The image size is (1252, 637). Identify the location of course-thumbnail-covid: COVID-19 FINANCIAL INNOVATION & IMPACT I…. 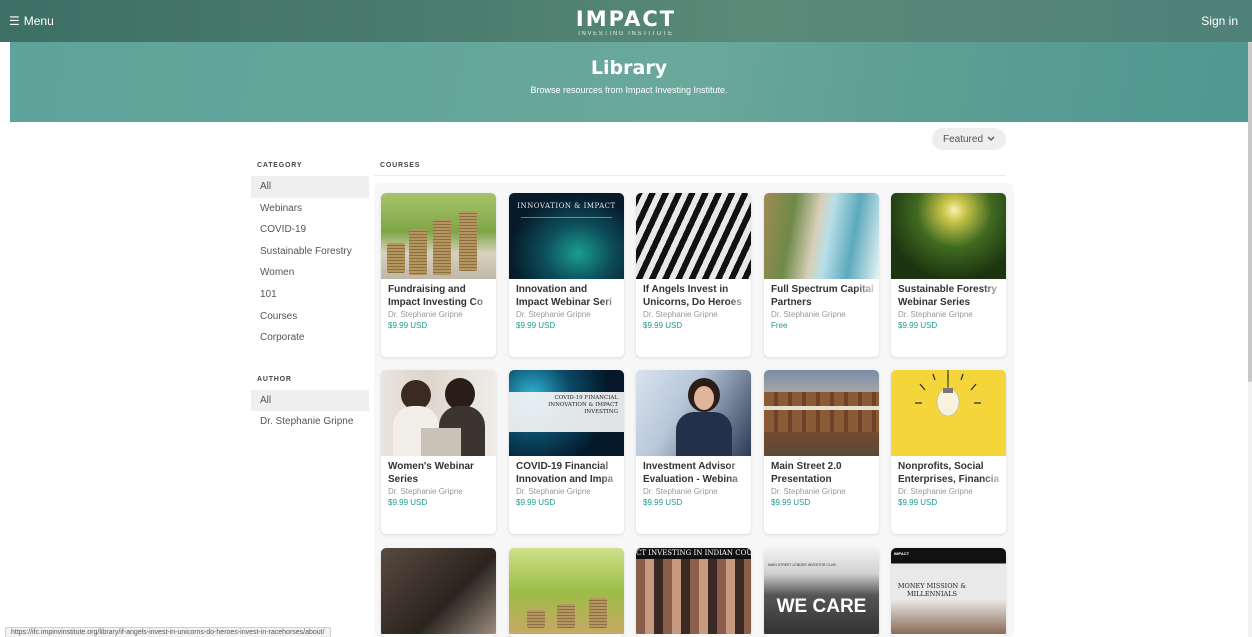
(566, 413).